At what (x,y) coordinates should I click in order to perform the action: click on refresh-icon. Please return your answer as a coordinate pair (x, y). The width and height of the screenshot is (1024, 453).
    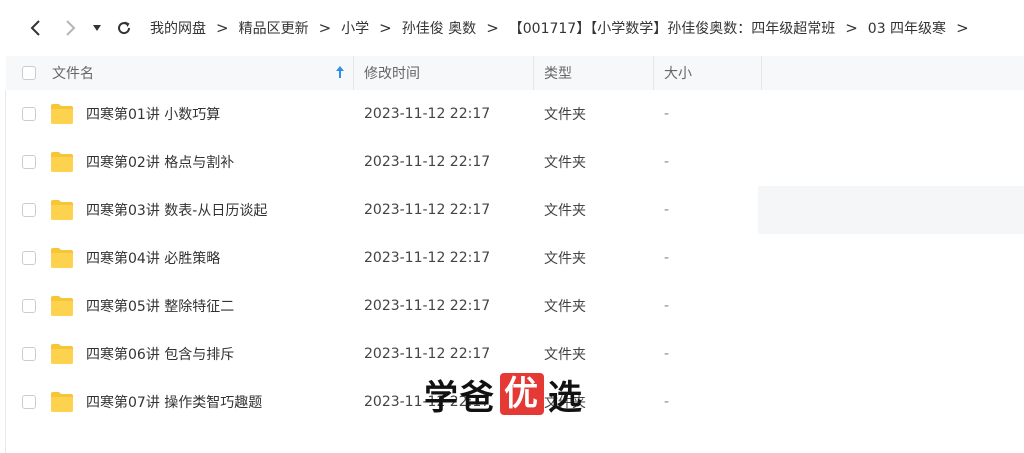
    Looking at the image, I should click on (124, 28).